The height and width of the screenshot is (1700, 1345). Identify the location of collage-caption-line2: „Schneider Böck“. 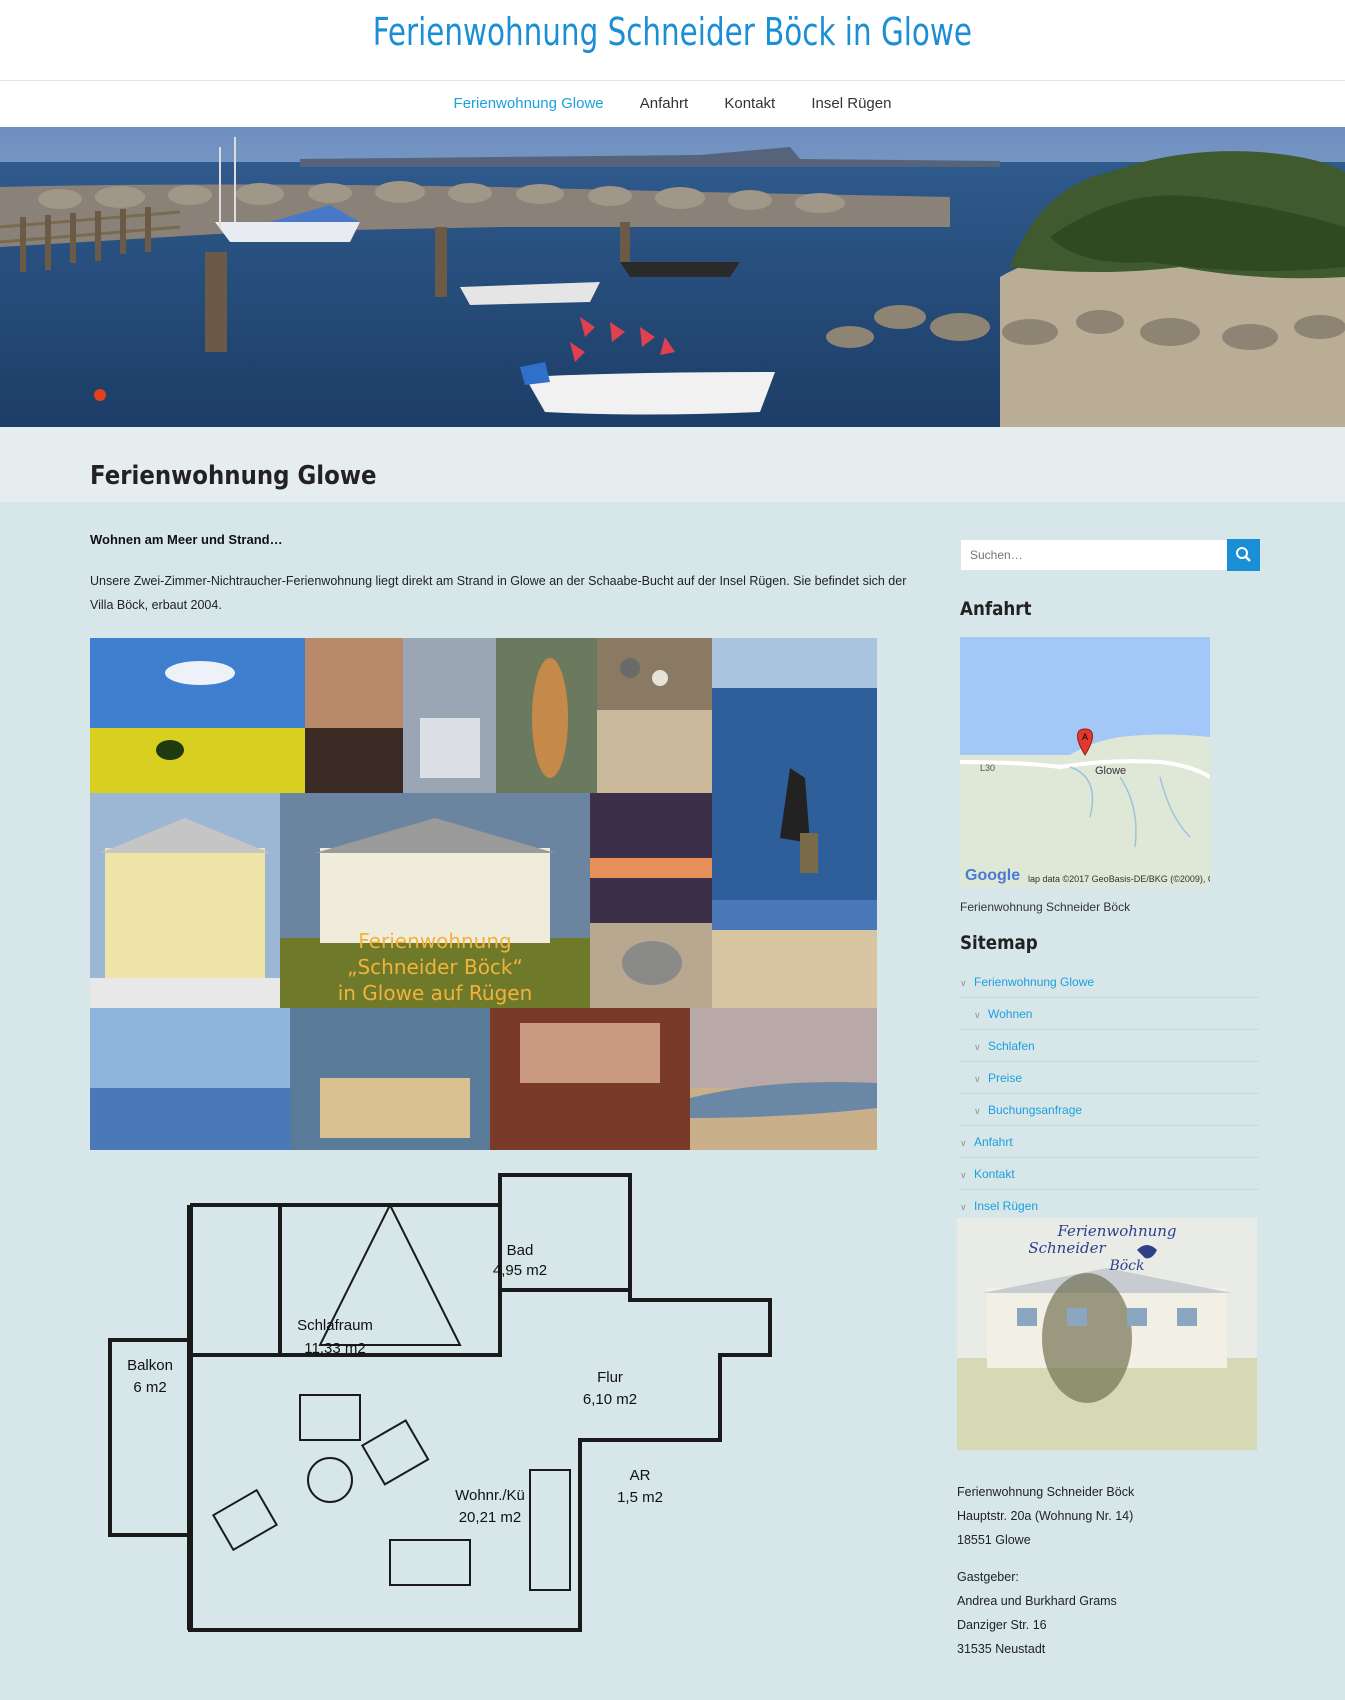
(435, 967).